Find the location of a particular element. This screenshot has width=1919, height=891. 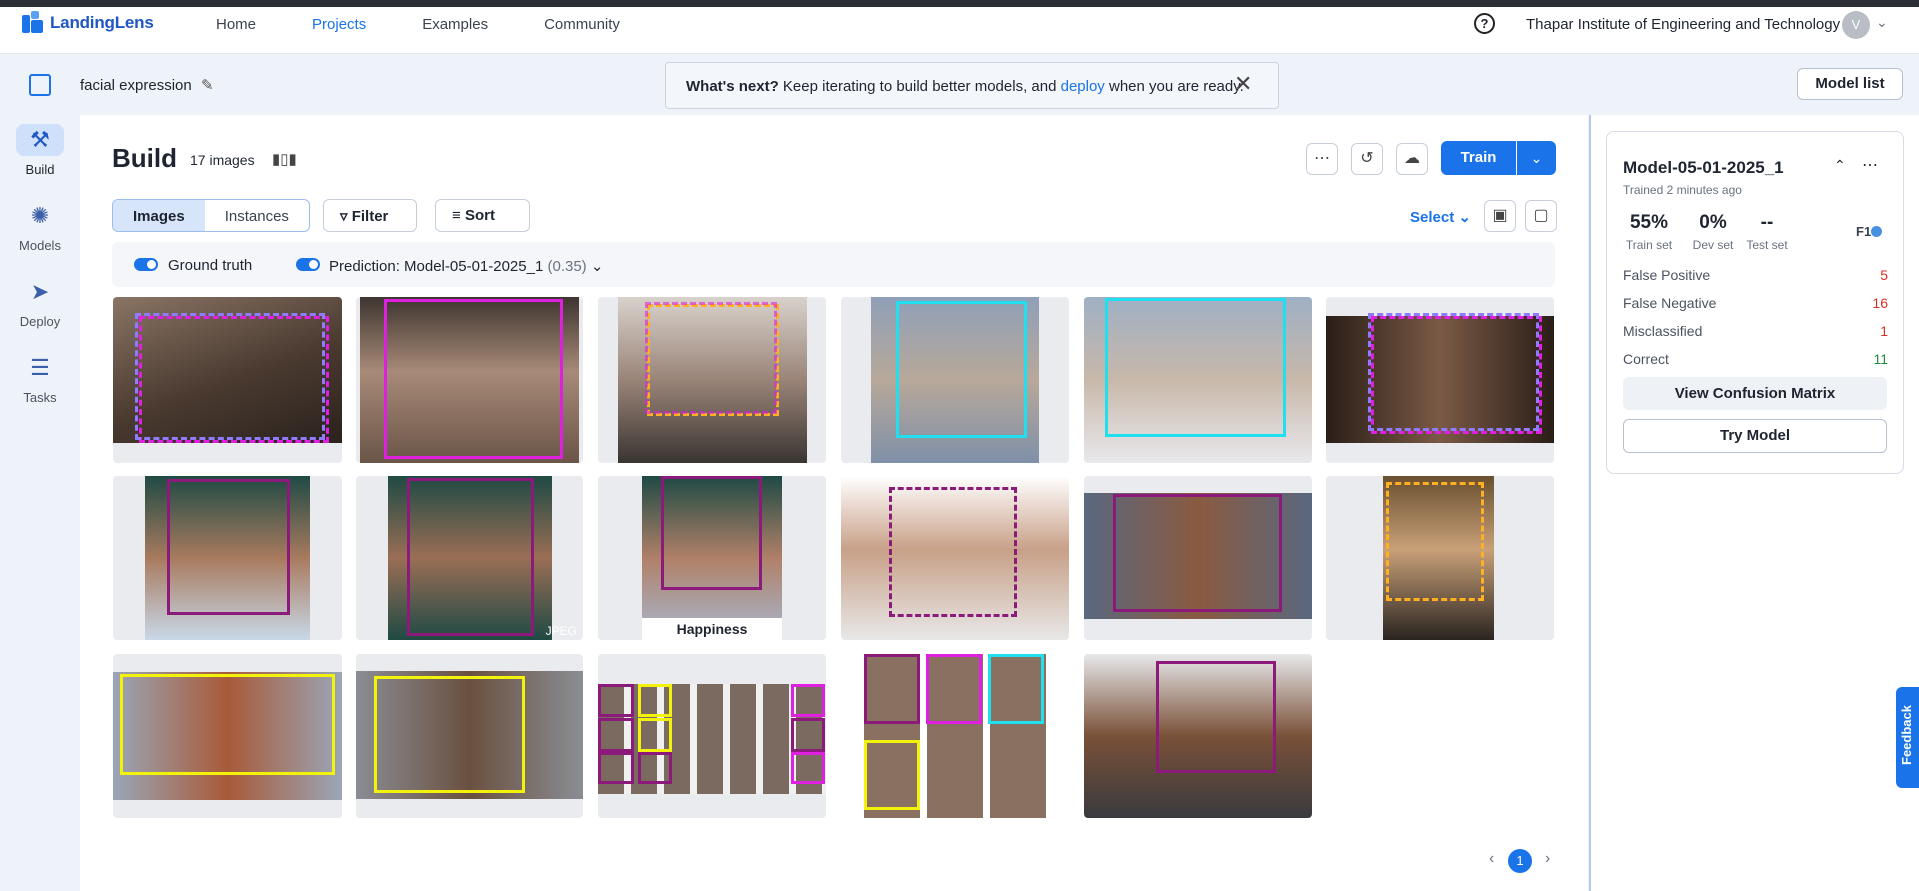

project-name: facial expression is located at coordinates (136, 85).